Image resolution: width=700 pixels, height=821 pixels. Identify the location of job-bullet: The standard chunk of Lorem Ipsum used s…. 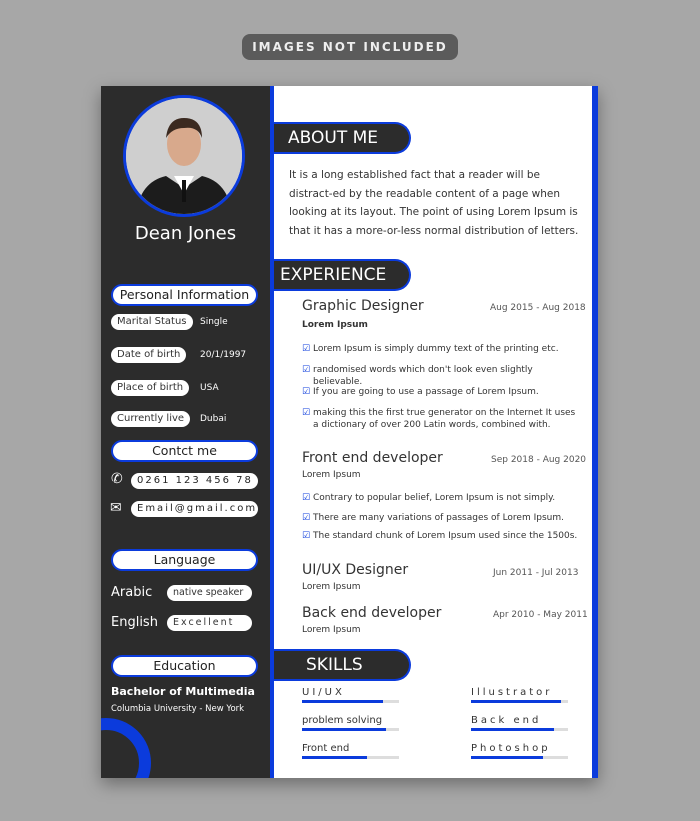
(442, 536).